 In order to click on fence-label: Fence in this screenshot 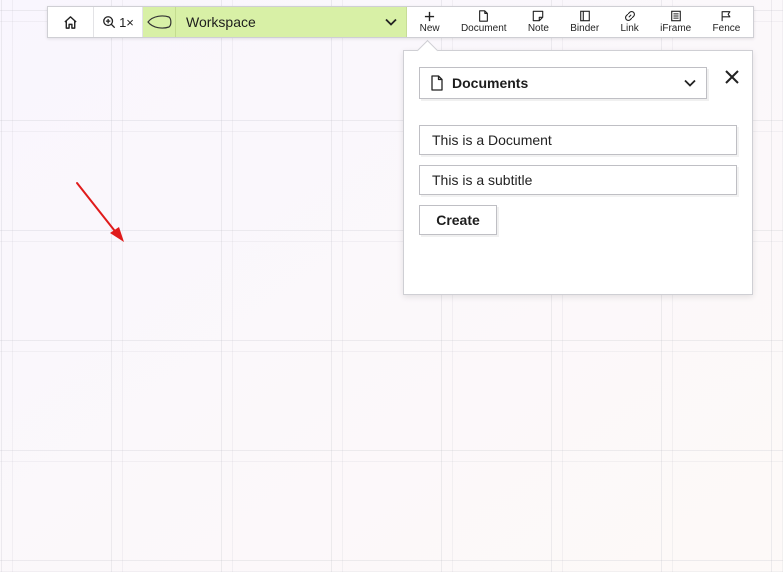, I will do `click(726, 28)`.